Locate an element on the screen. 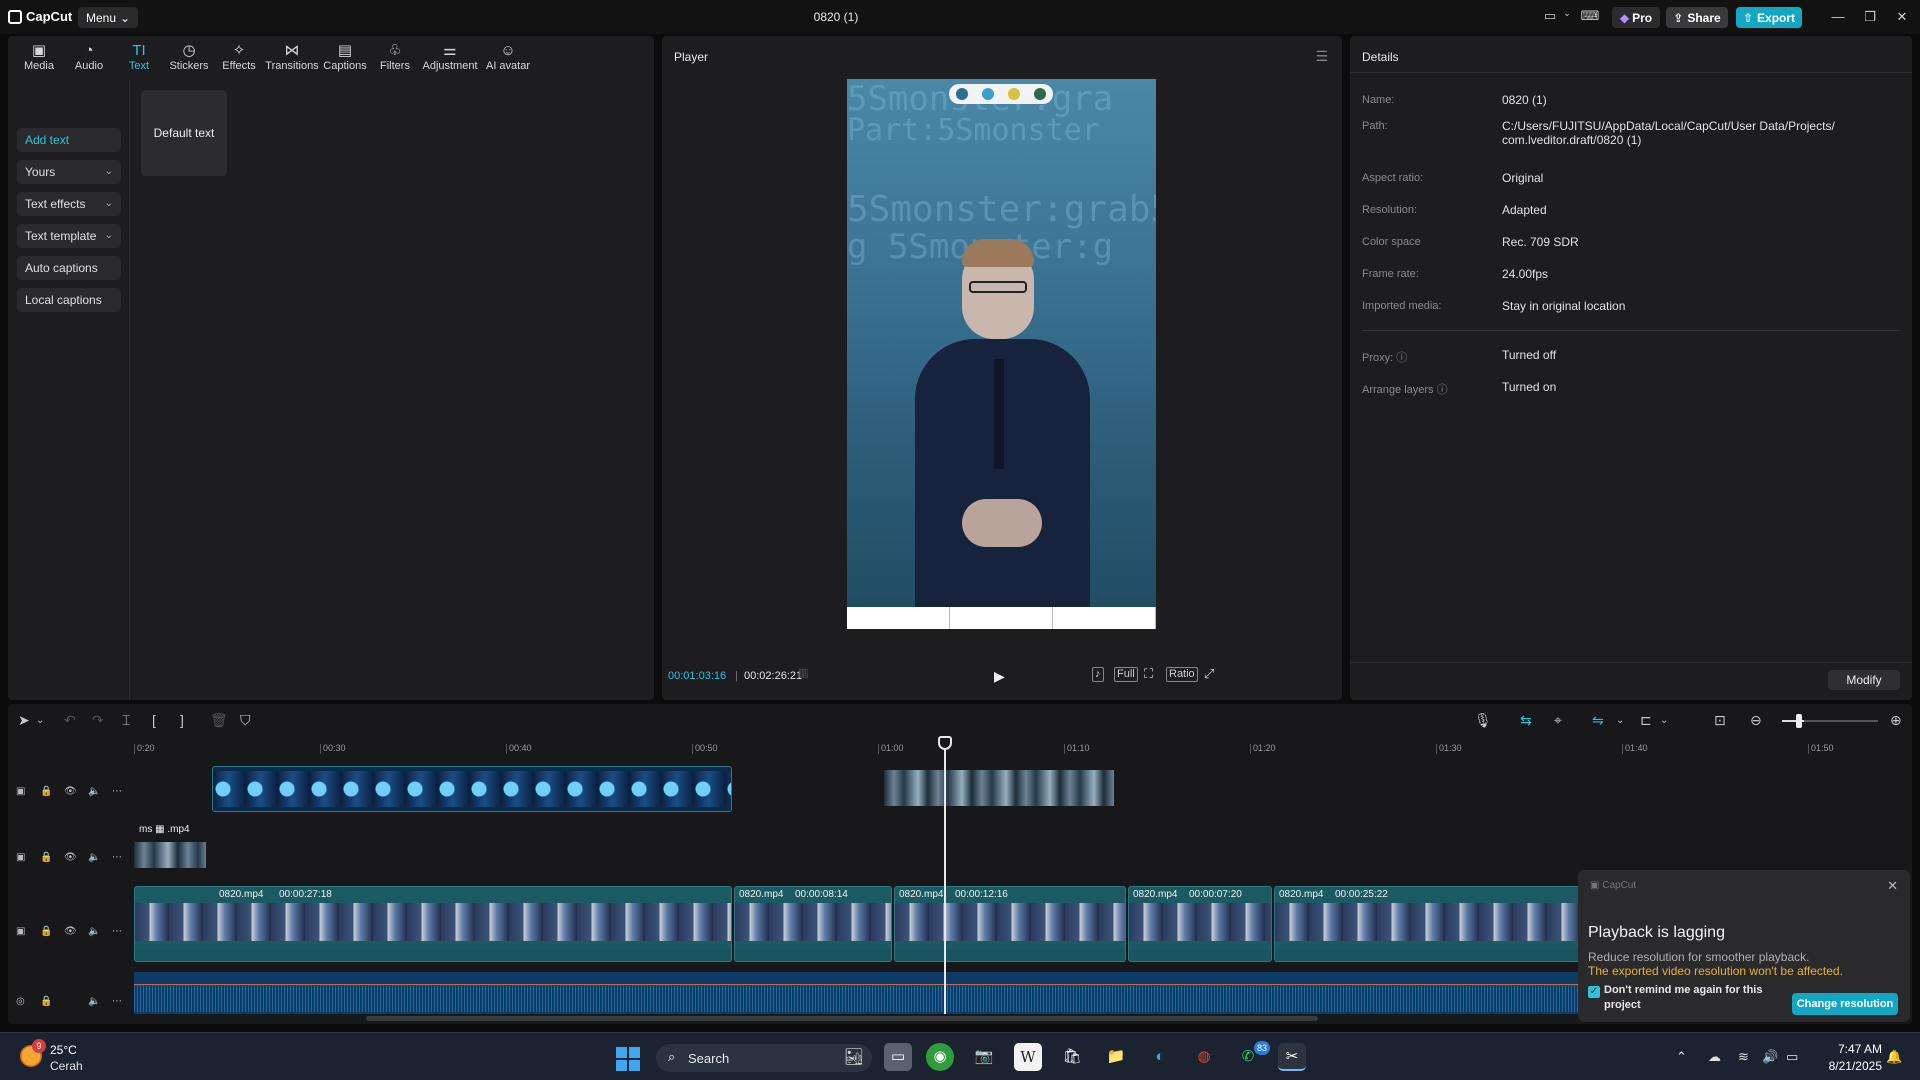  timeline-marker-icon: ▥ is located at coordinates (803, 674).